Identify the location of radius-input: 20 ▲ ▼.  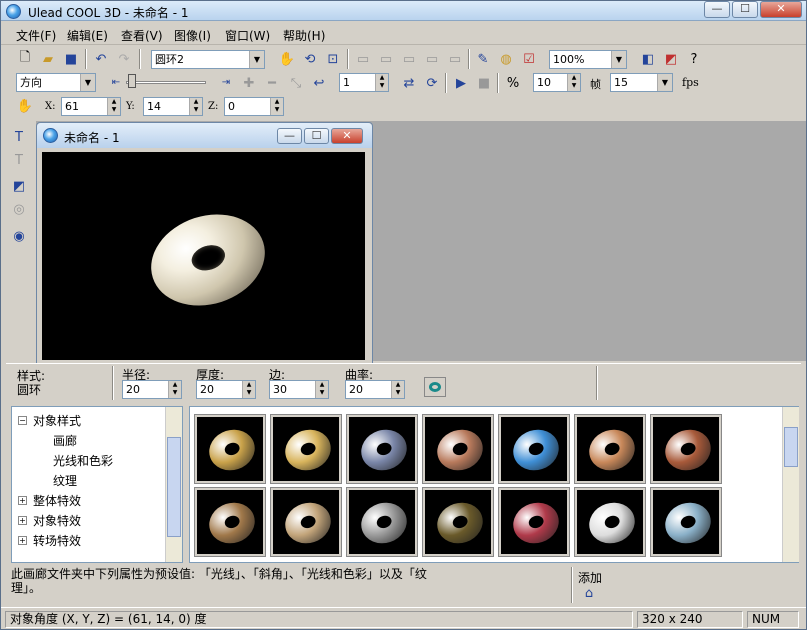
(152, 389).